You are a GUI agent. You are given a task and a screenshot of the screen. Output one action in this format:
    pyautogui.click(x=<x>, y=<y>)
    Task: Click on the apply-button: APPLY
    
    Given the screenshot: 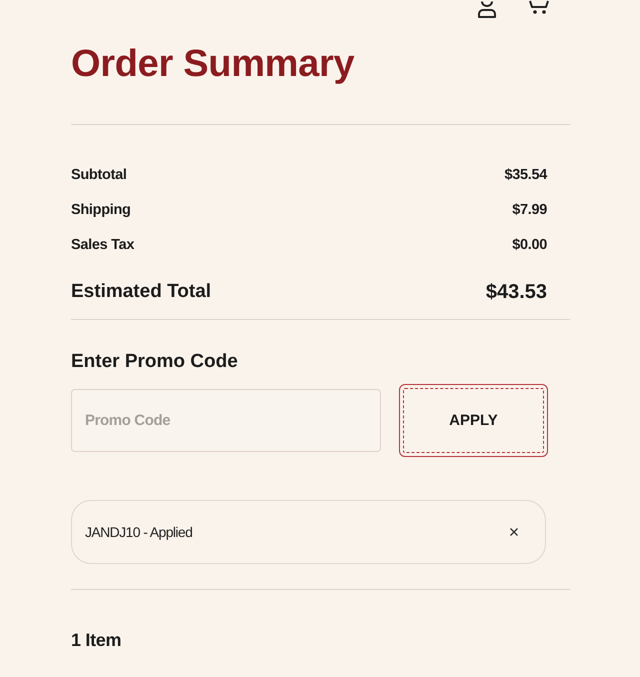 What is the action you would take?
    pyautogui.click(x=473, y=420)
    